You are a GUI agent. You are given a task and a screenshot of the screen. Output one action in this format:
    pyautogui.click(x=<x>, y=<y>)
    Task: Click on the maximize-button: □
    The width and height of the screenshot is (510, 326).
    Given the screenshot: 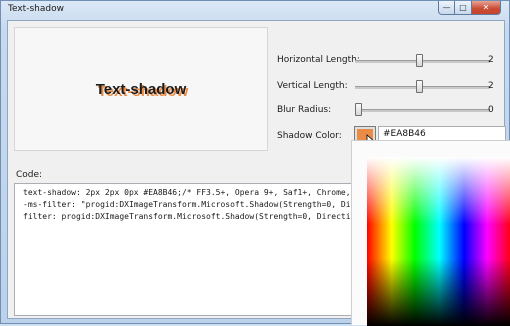 What is the action you would take?
    pyautogui.click(x=463, y=8)
    